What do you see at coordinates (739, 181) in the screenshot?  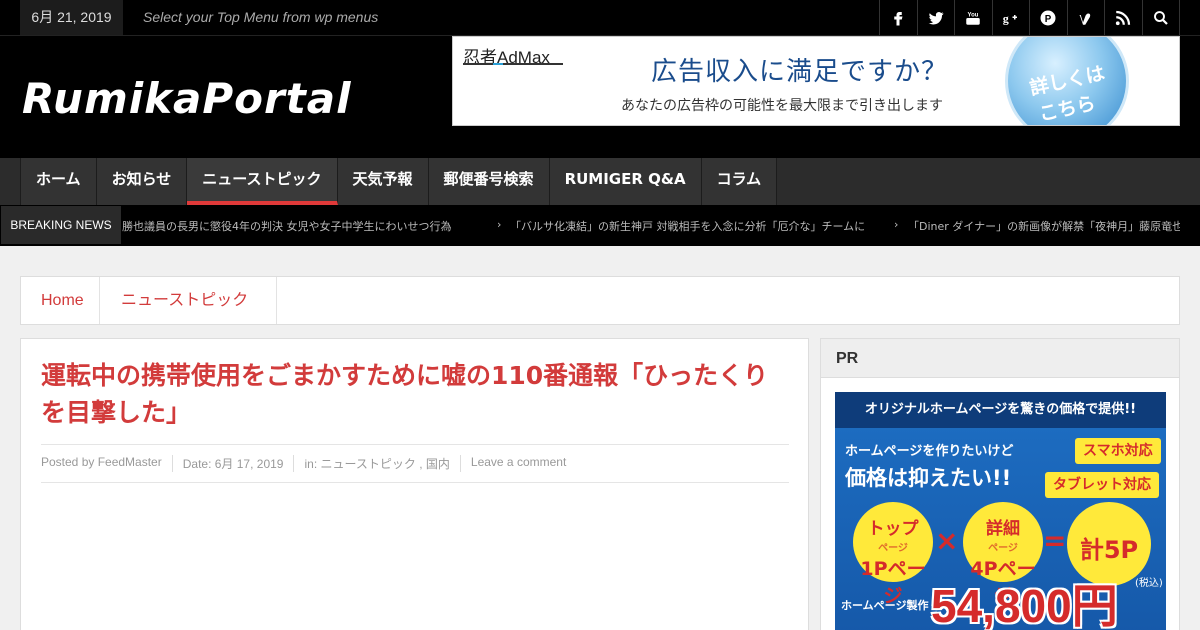 I see `nav-item-column: コラム` at bounding box center [739, 181].